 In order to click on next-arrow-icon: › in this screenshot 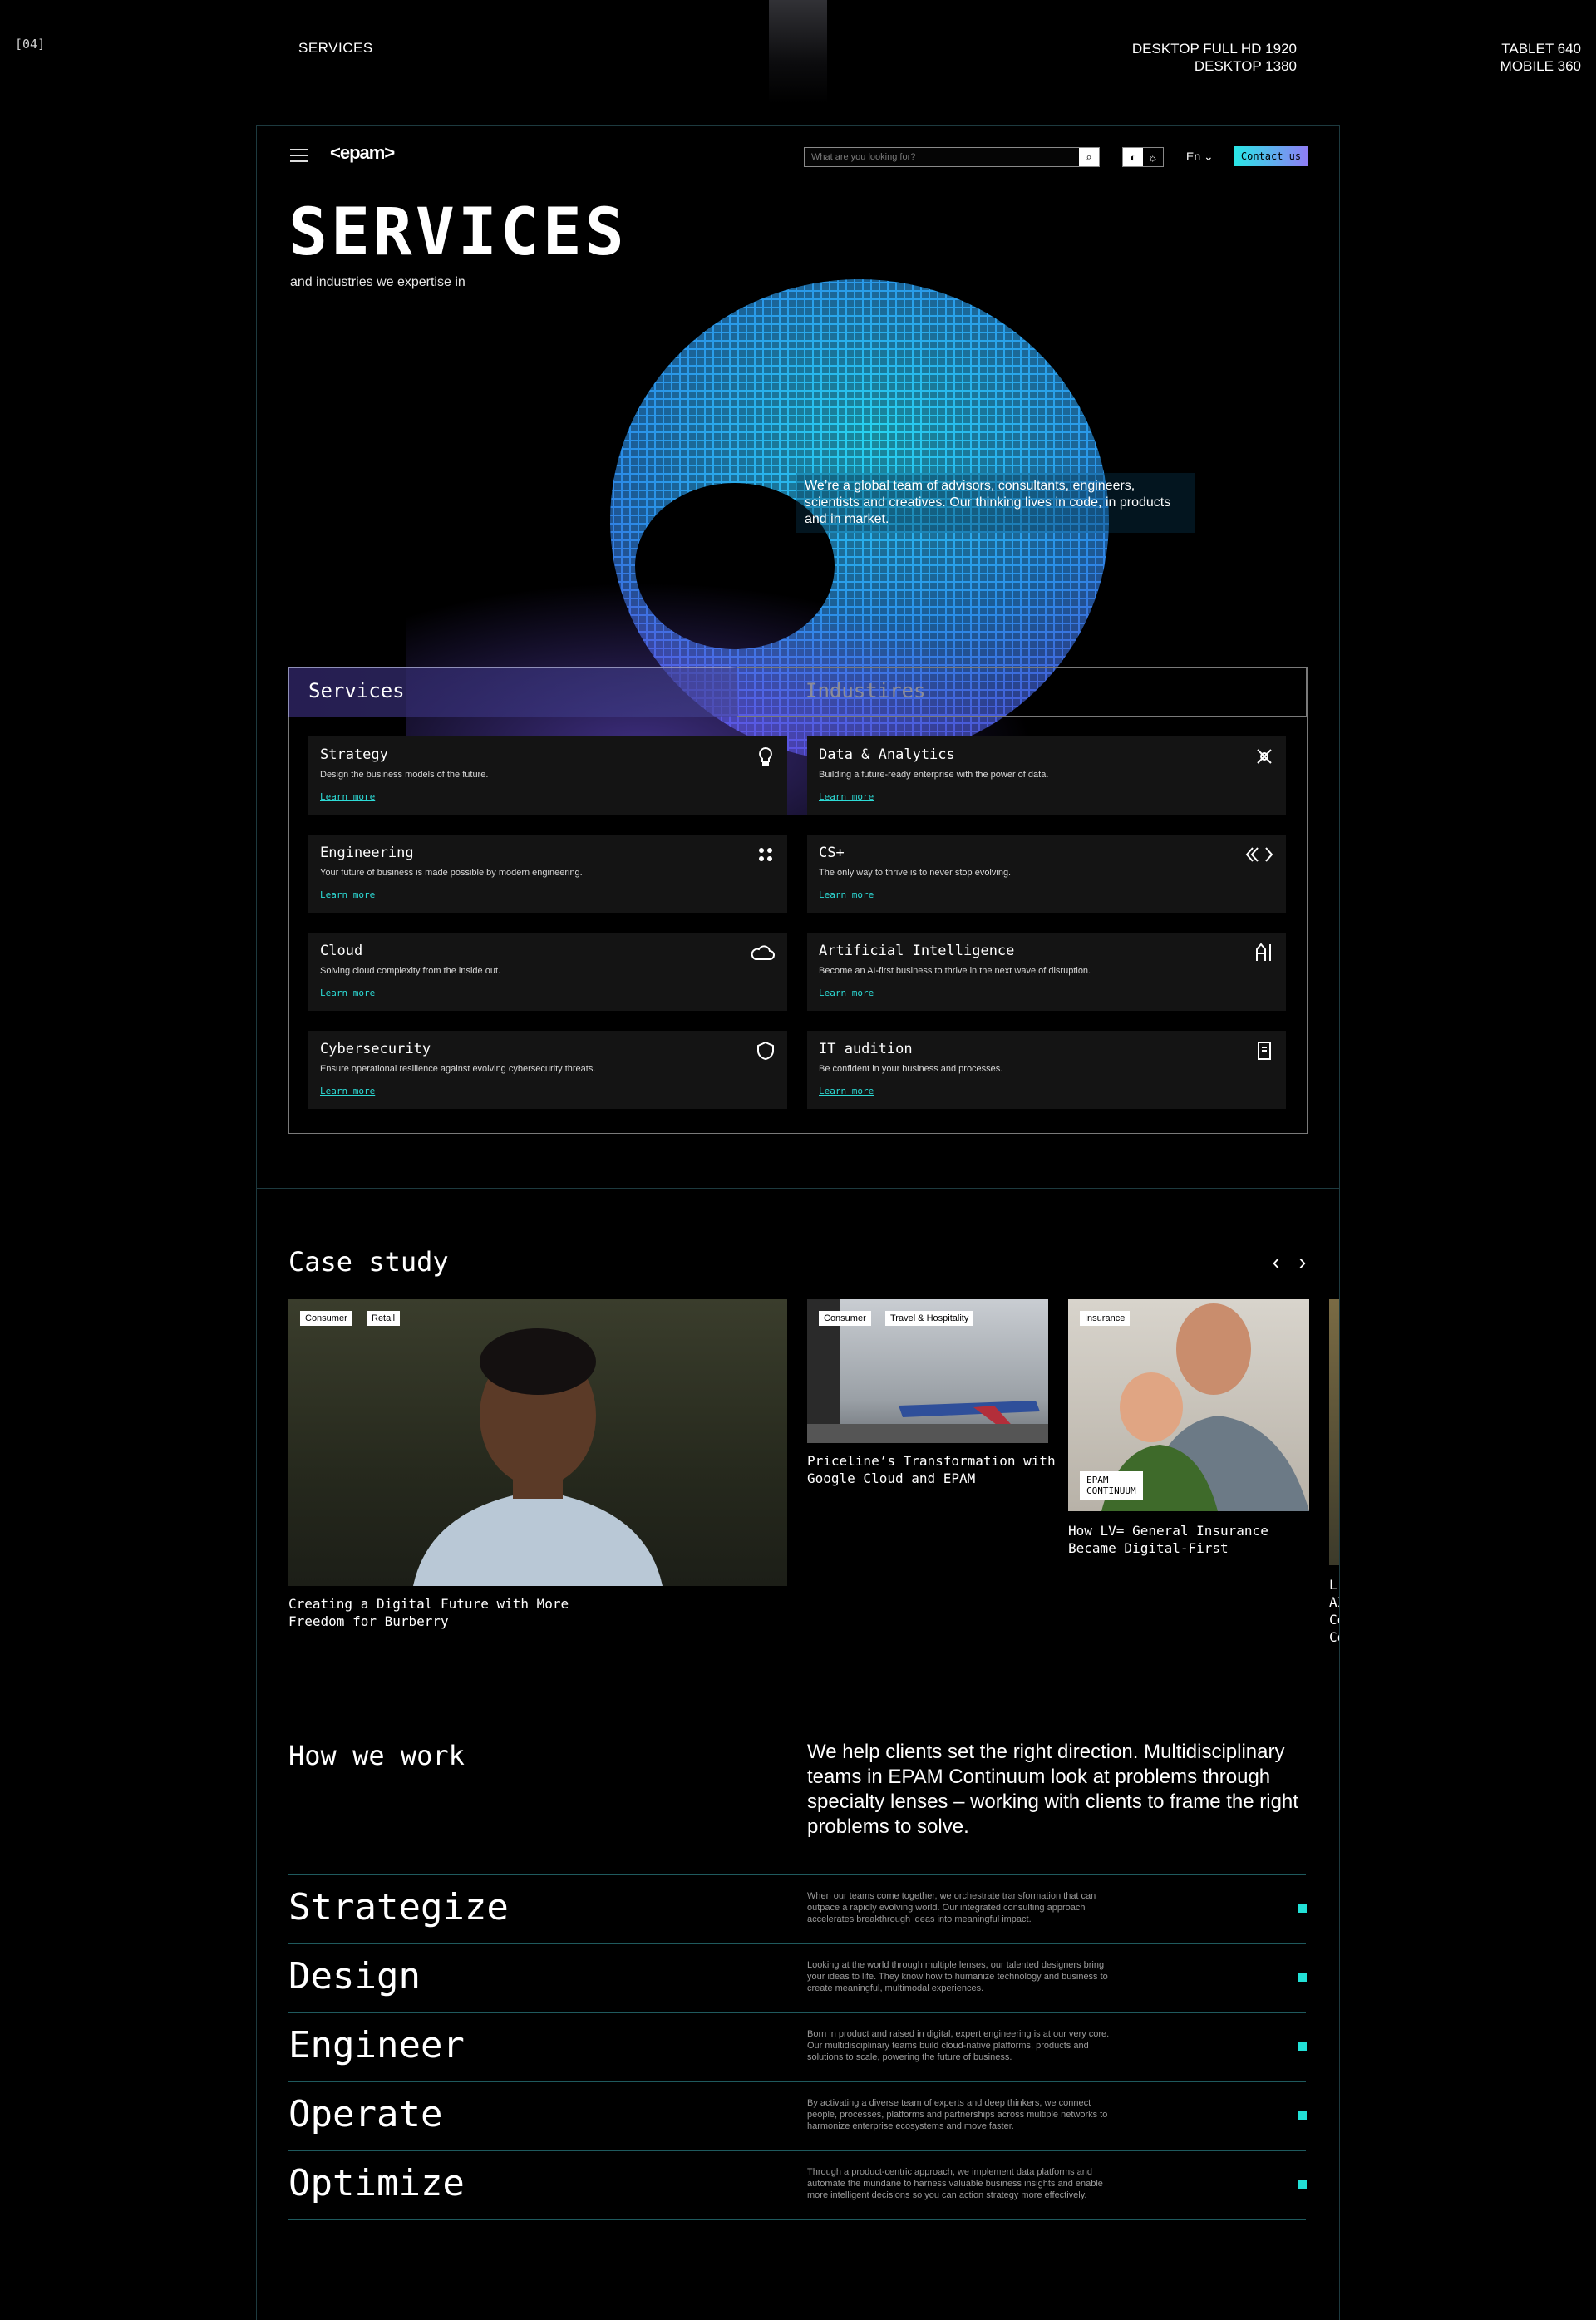, I will do `click(1303, 1262)`.